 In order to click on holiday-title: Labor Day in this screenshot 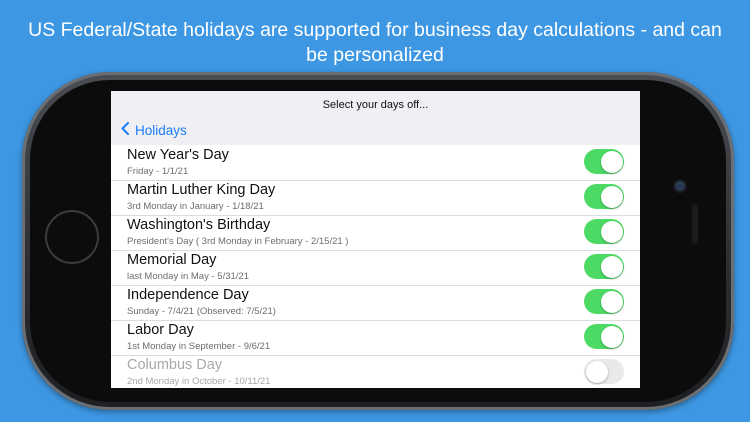, I will do `click(160, 330)`.